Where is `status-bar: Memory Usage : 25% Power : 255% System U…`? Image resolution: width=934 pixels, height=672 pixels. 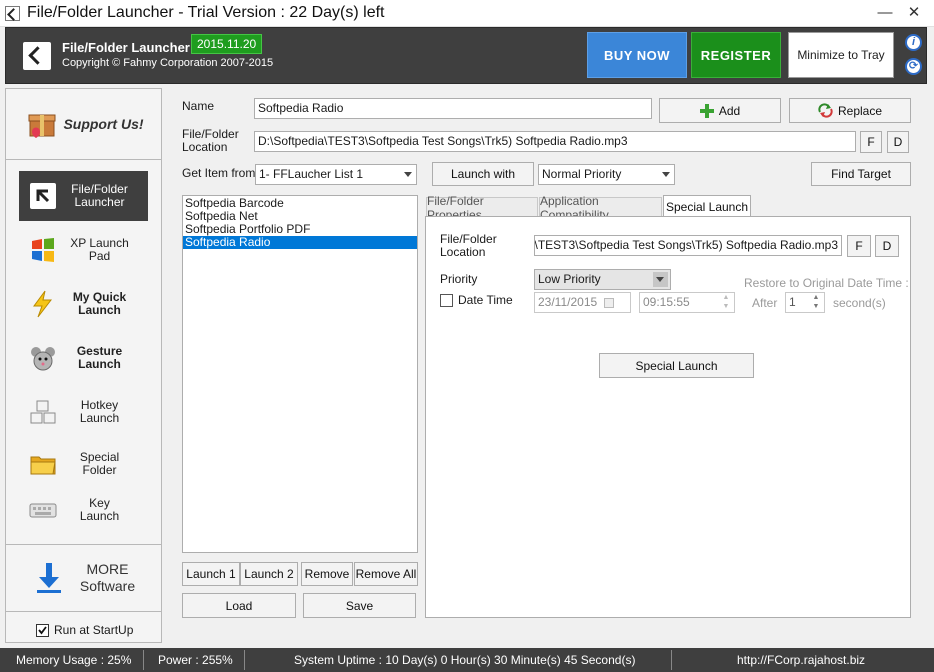 status-bar: Memory Usage : 25% Power : 255% System U… is located at coordinates (467, 660).